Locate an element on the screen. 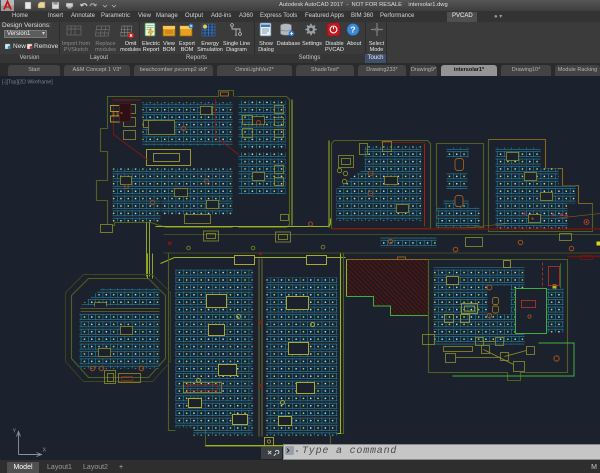 Image resolution: width=600 pixels, height=473 pixels. svg-text: Y is located at coordinates (15, 432).